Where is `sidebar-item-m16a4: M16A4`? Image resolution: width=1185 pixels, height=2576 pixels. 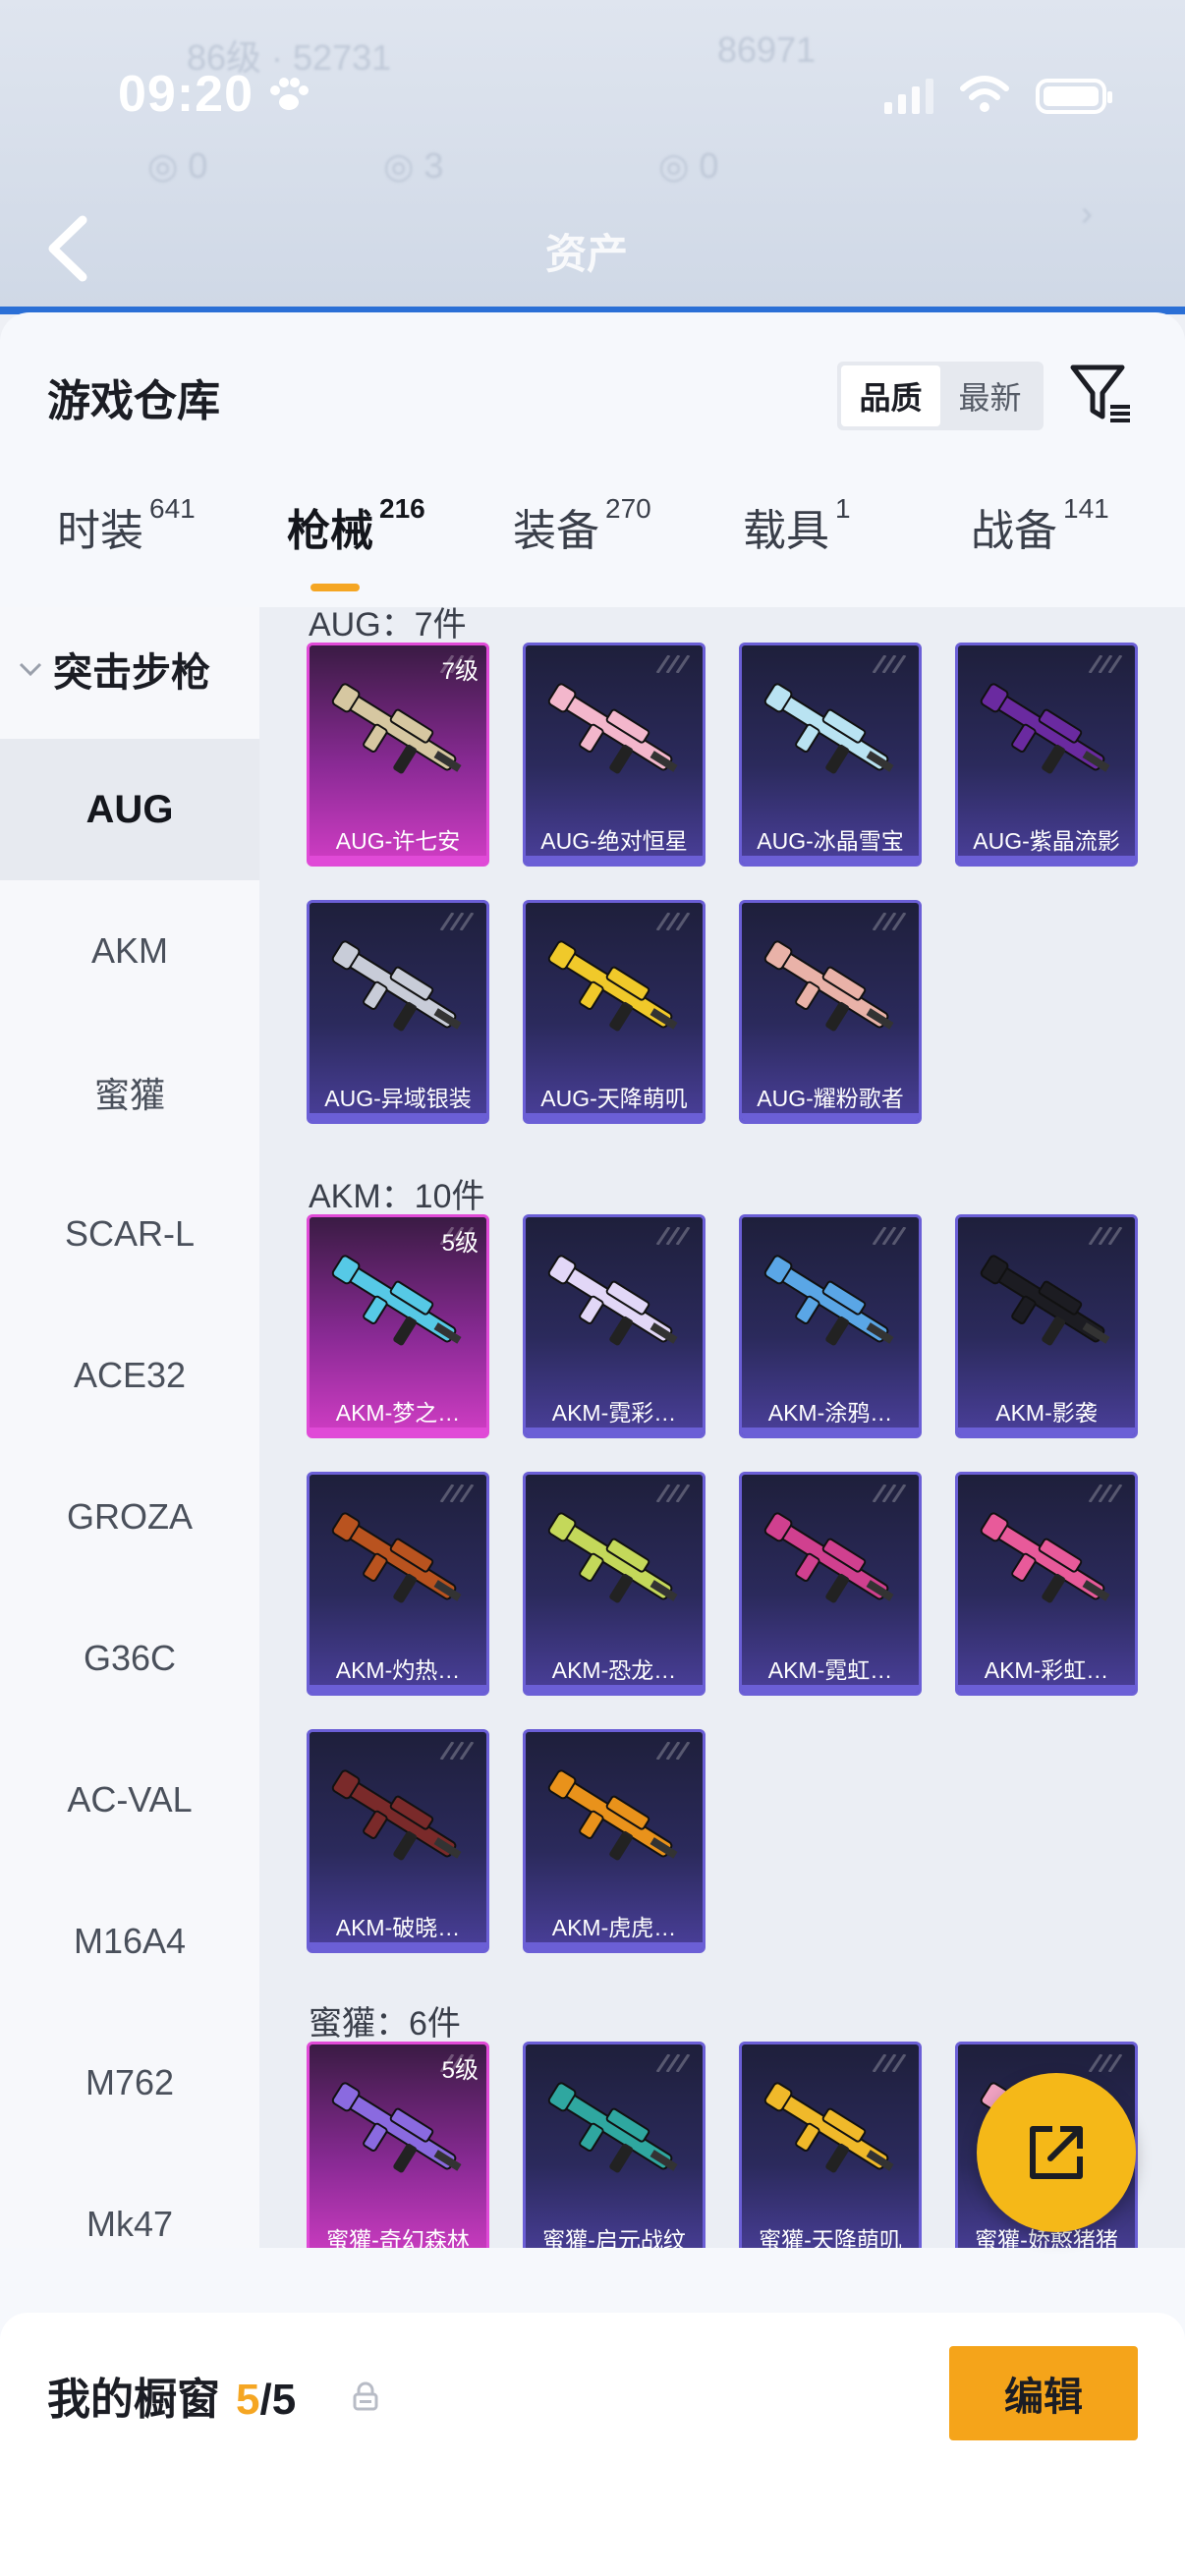 sidebar-item-m16a4: M16A4 is located at coordinates (130, 1941).